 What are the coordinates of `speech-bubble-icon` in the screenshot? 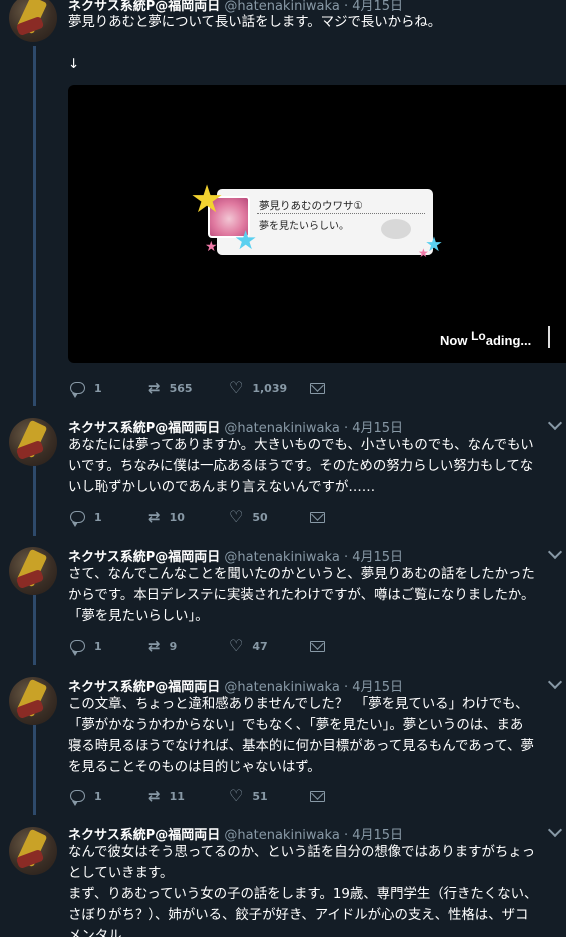 It's located at (396, 229).